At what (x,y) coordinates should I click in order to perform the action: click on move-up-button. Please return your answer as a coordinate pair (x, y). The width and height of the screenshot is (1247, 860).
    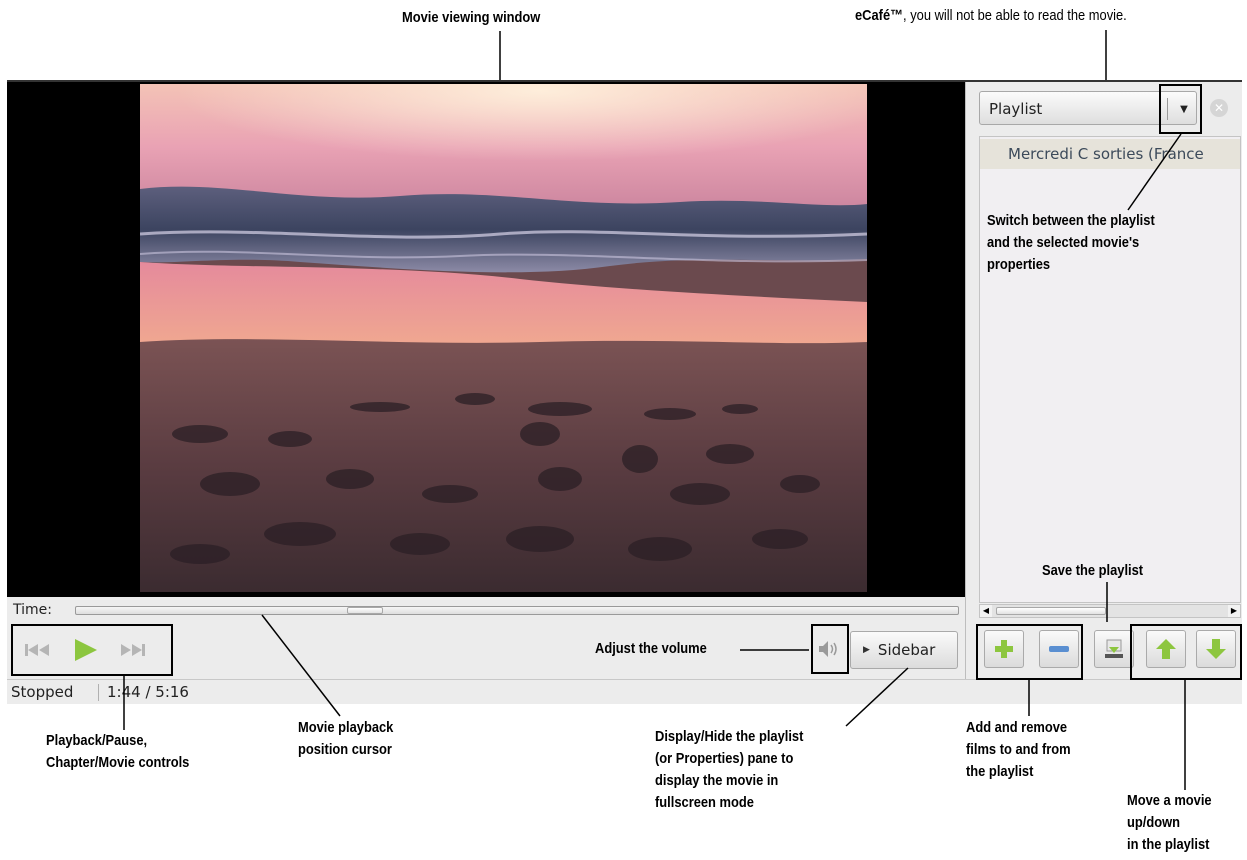
    Looking at the image, I should click on (1166, 649).